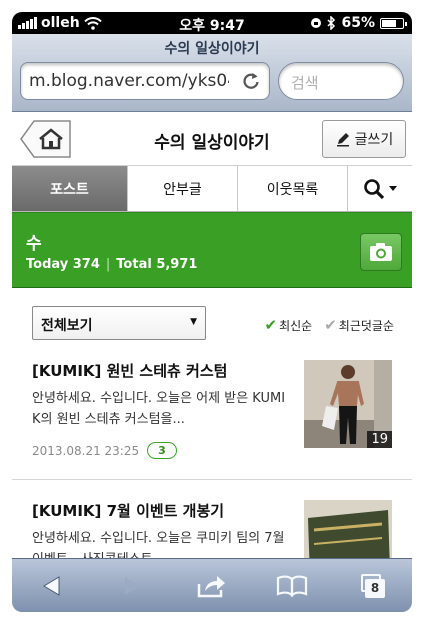  I want to click on post-date: 2013.08.21 23:25, so click(86, 450).